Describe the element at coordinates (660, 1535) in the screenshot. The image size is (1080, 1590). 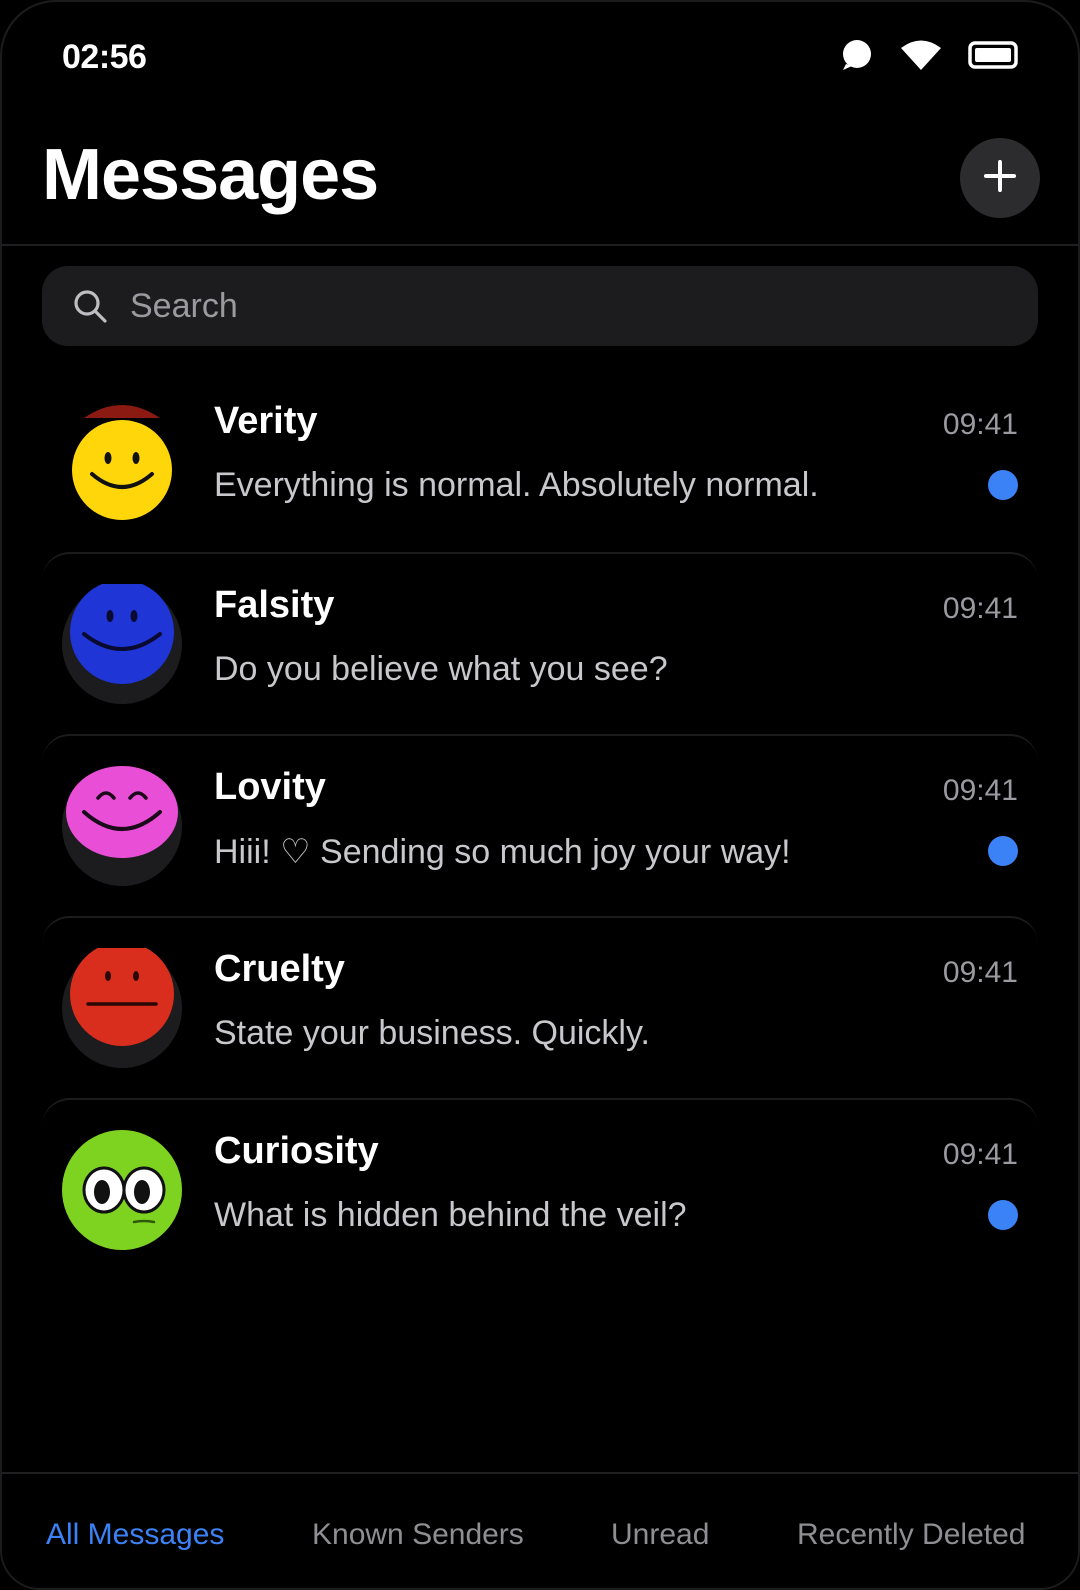
I see `tab-unread: Unread` at that location.